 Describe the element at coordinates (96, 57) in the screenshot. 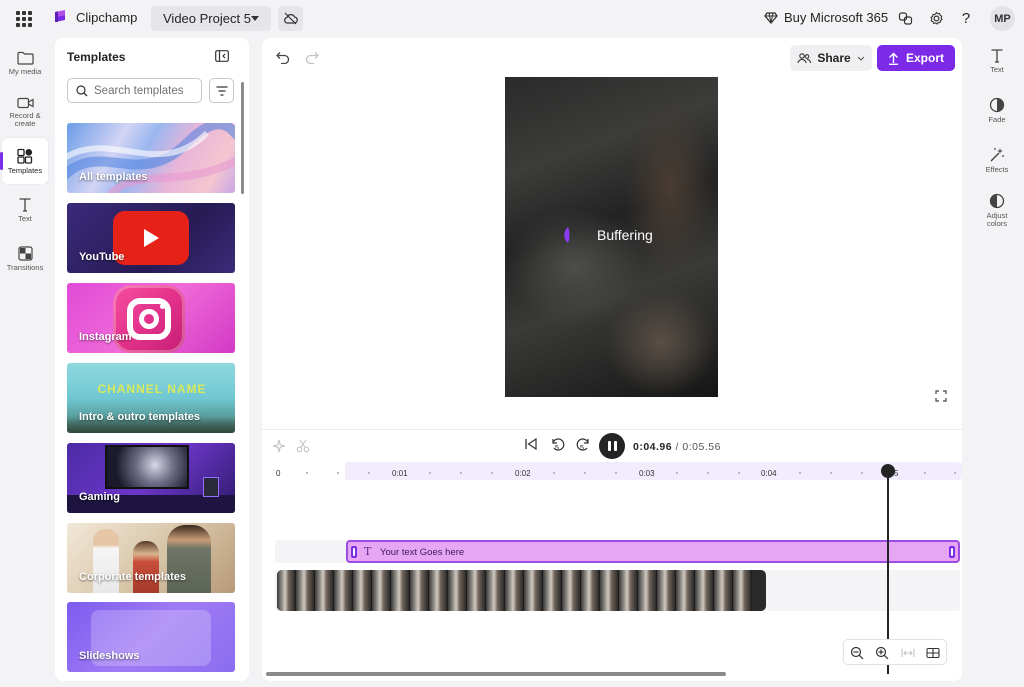

I see `panel-title: Templates` at that location.